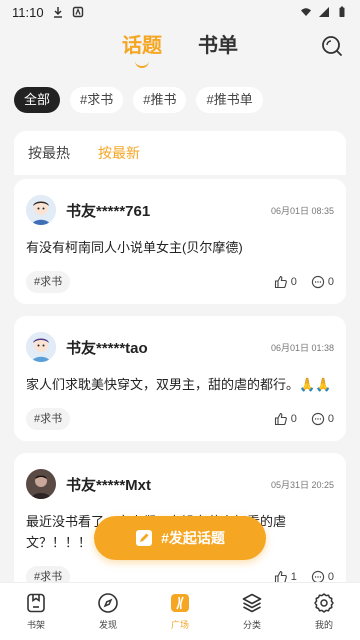 This screenshot has width=360, height=640. I want to click on filter-chip-recommend-books: #推书, so click(160, 100).